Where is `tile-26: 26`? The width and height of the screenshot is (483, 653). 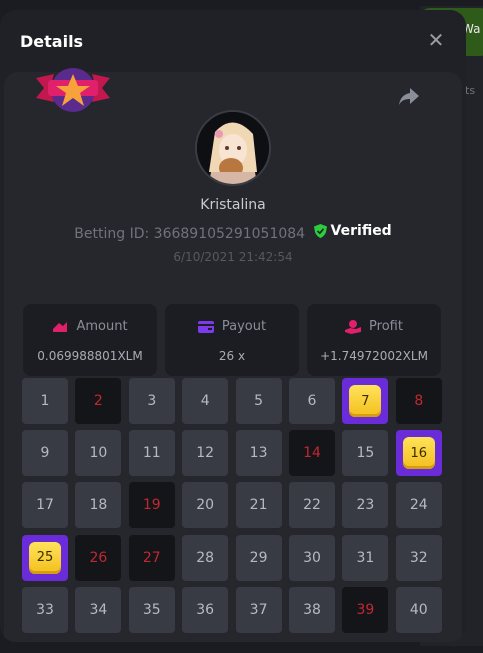 tile-26: 26 is located at coordinates (98, 557).